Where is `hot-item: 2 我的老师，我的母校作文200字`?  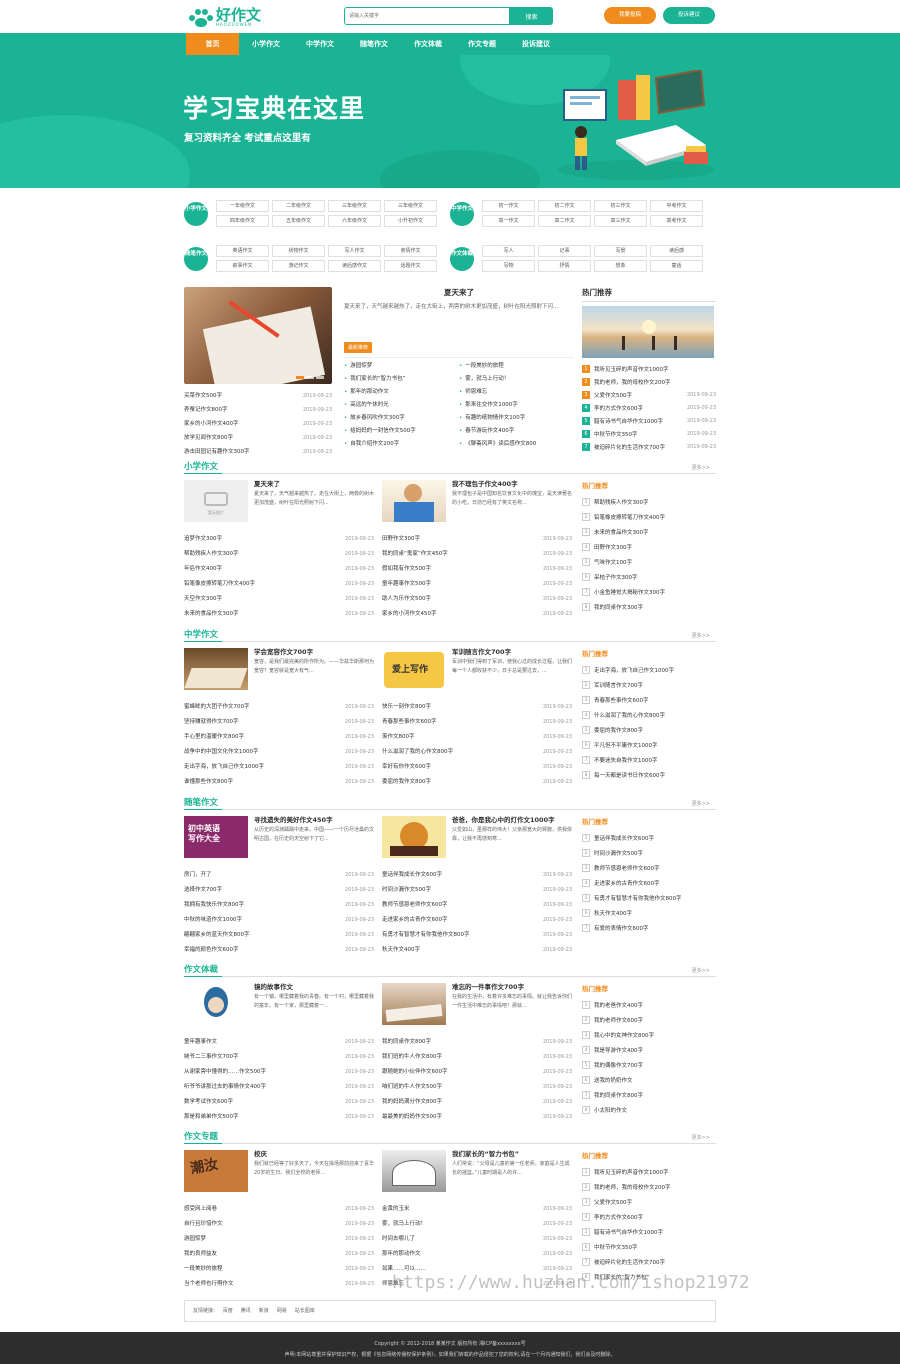 hot-item: 2 我的老师，我的母校作文200字 is located at coordinates (649, 381).